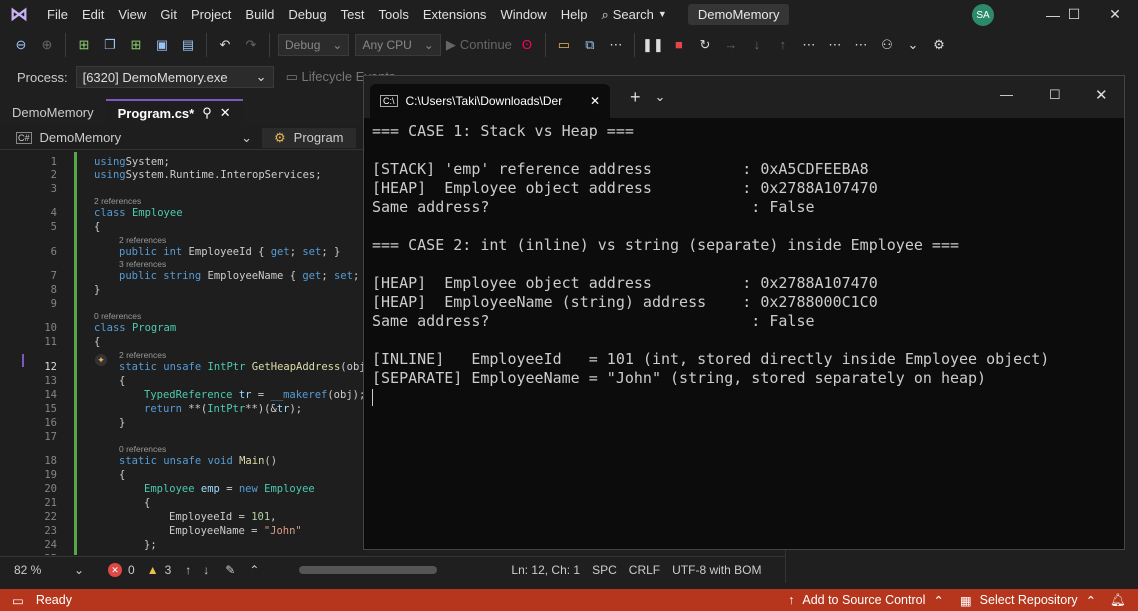  What do you see at coordinates (182, 342) in the screenshot?
I see `code-line: 11 {` at bounding box center [182, 342].